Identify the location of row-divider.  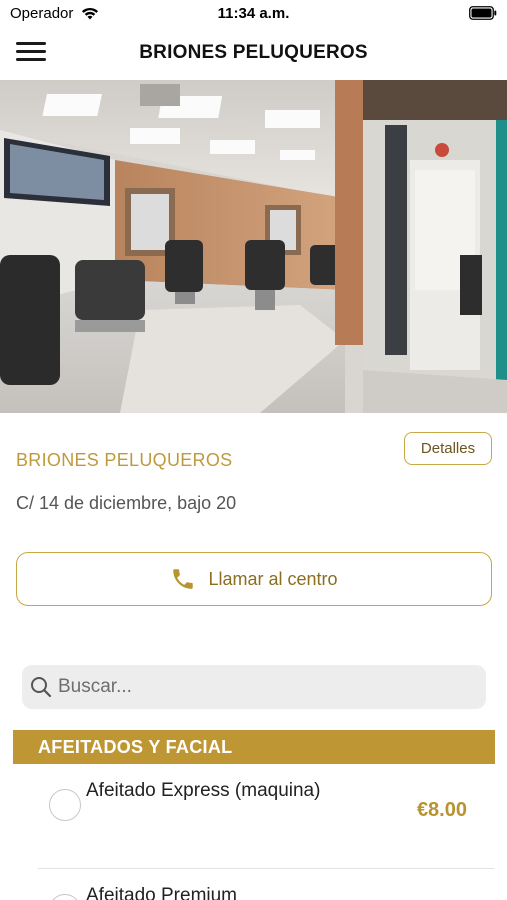
(266, 868).